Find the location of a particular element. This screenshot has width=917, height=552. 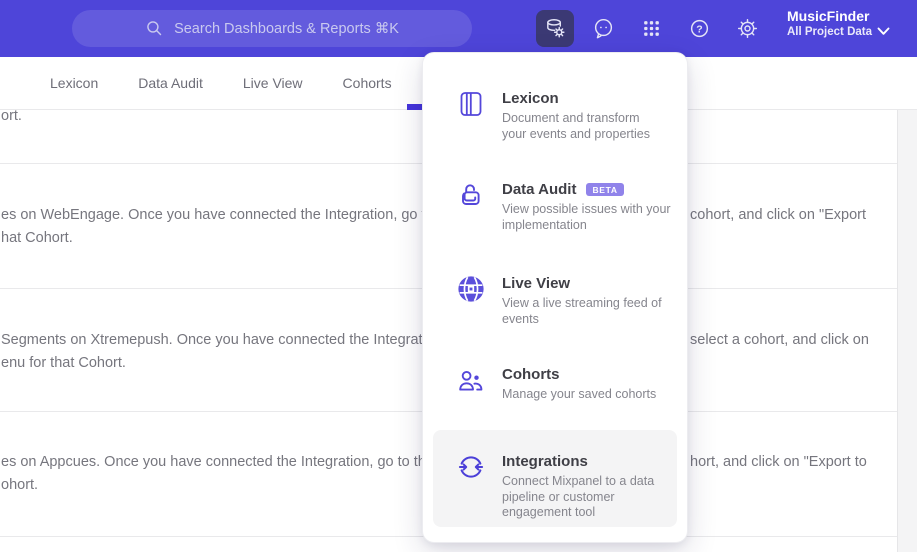

data-management-button is located at coordinates (555, 28).